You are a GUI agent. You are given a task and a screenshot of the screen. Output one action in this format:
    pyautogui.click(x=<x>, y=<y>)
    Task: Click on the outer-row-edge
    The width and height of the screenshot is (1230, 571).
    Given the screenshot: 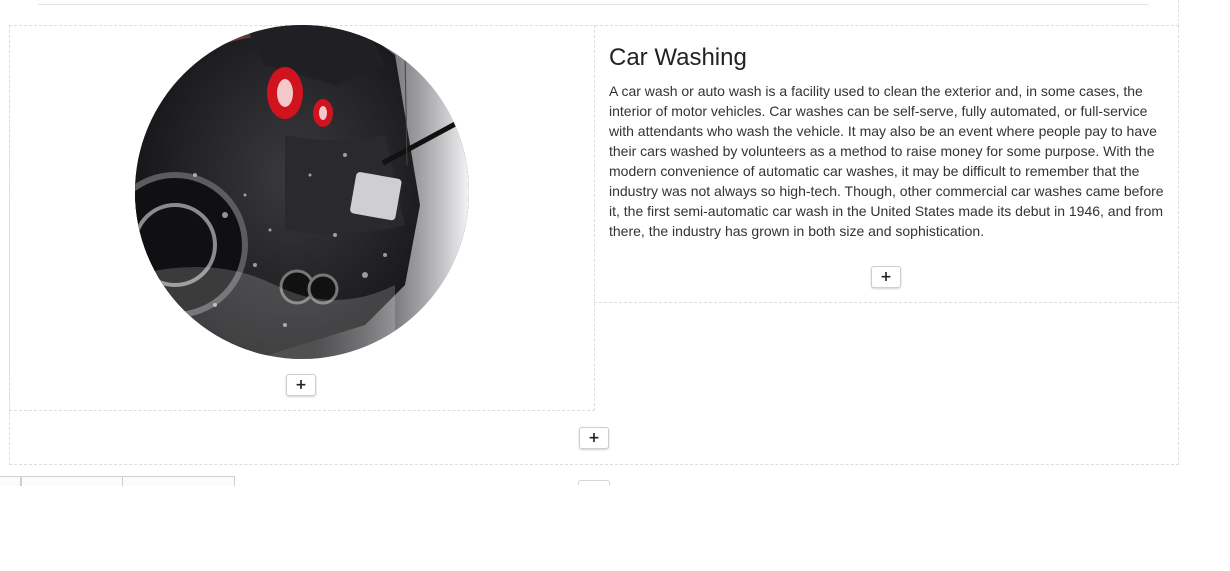 What is the action you would take?
    pyautogui.click(x=1178, y=13)
    